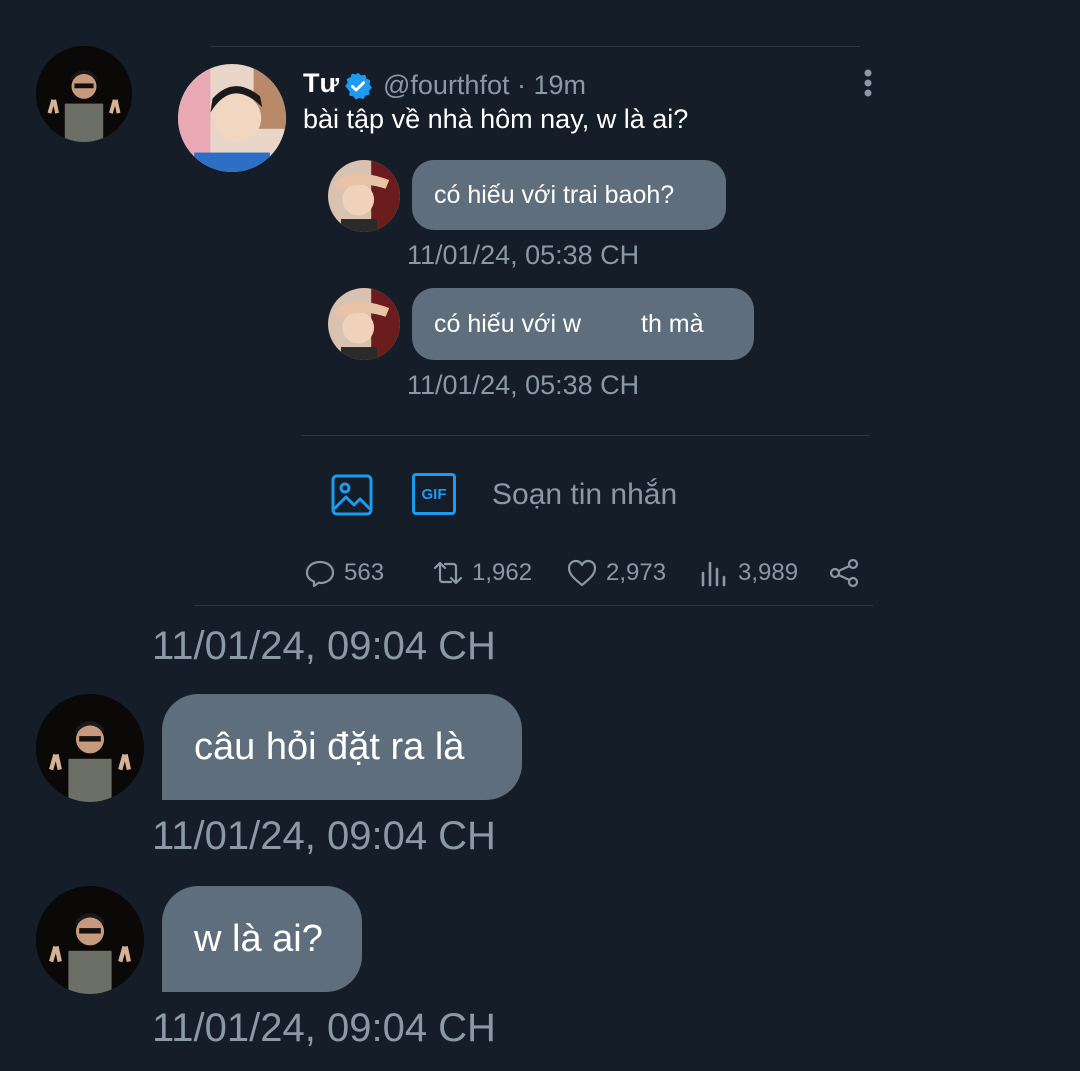  I want to click on views-button: 3,989, so click(748, 573).